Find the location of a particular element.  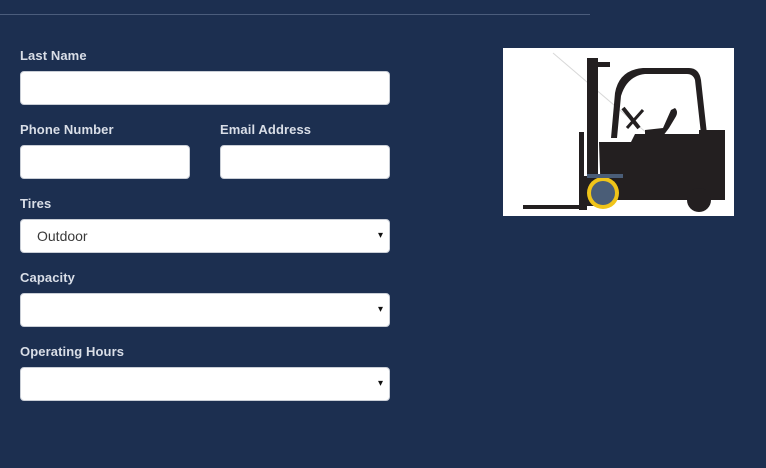

capacity-select: ▾ is located at coordinates (205, 310).